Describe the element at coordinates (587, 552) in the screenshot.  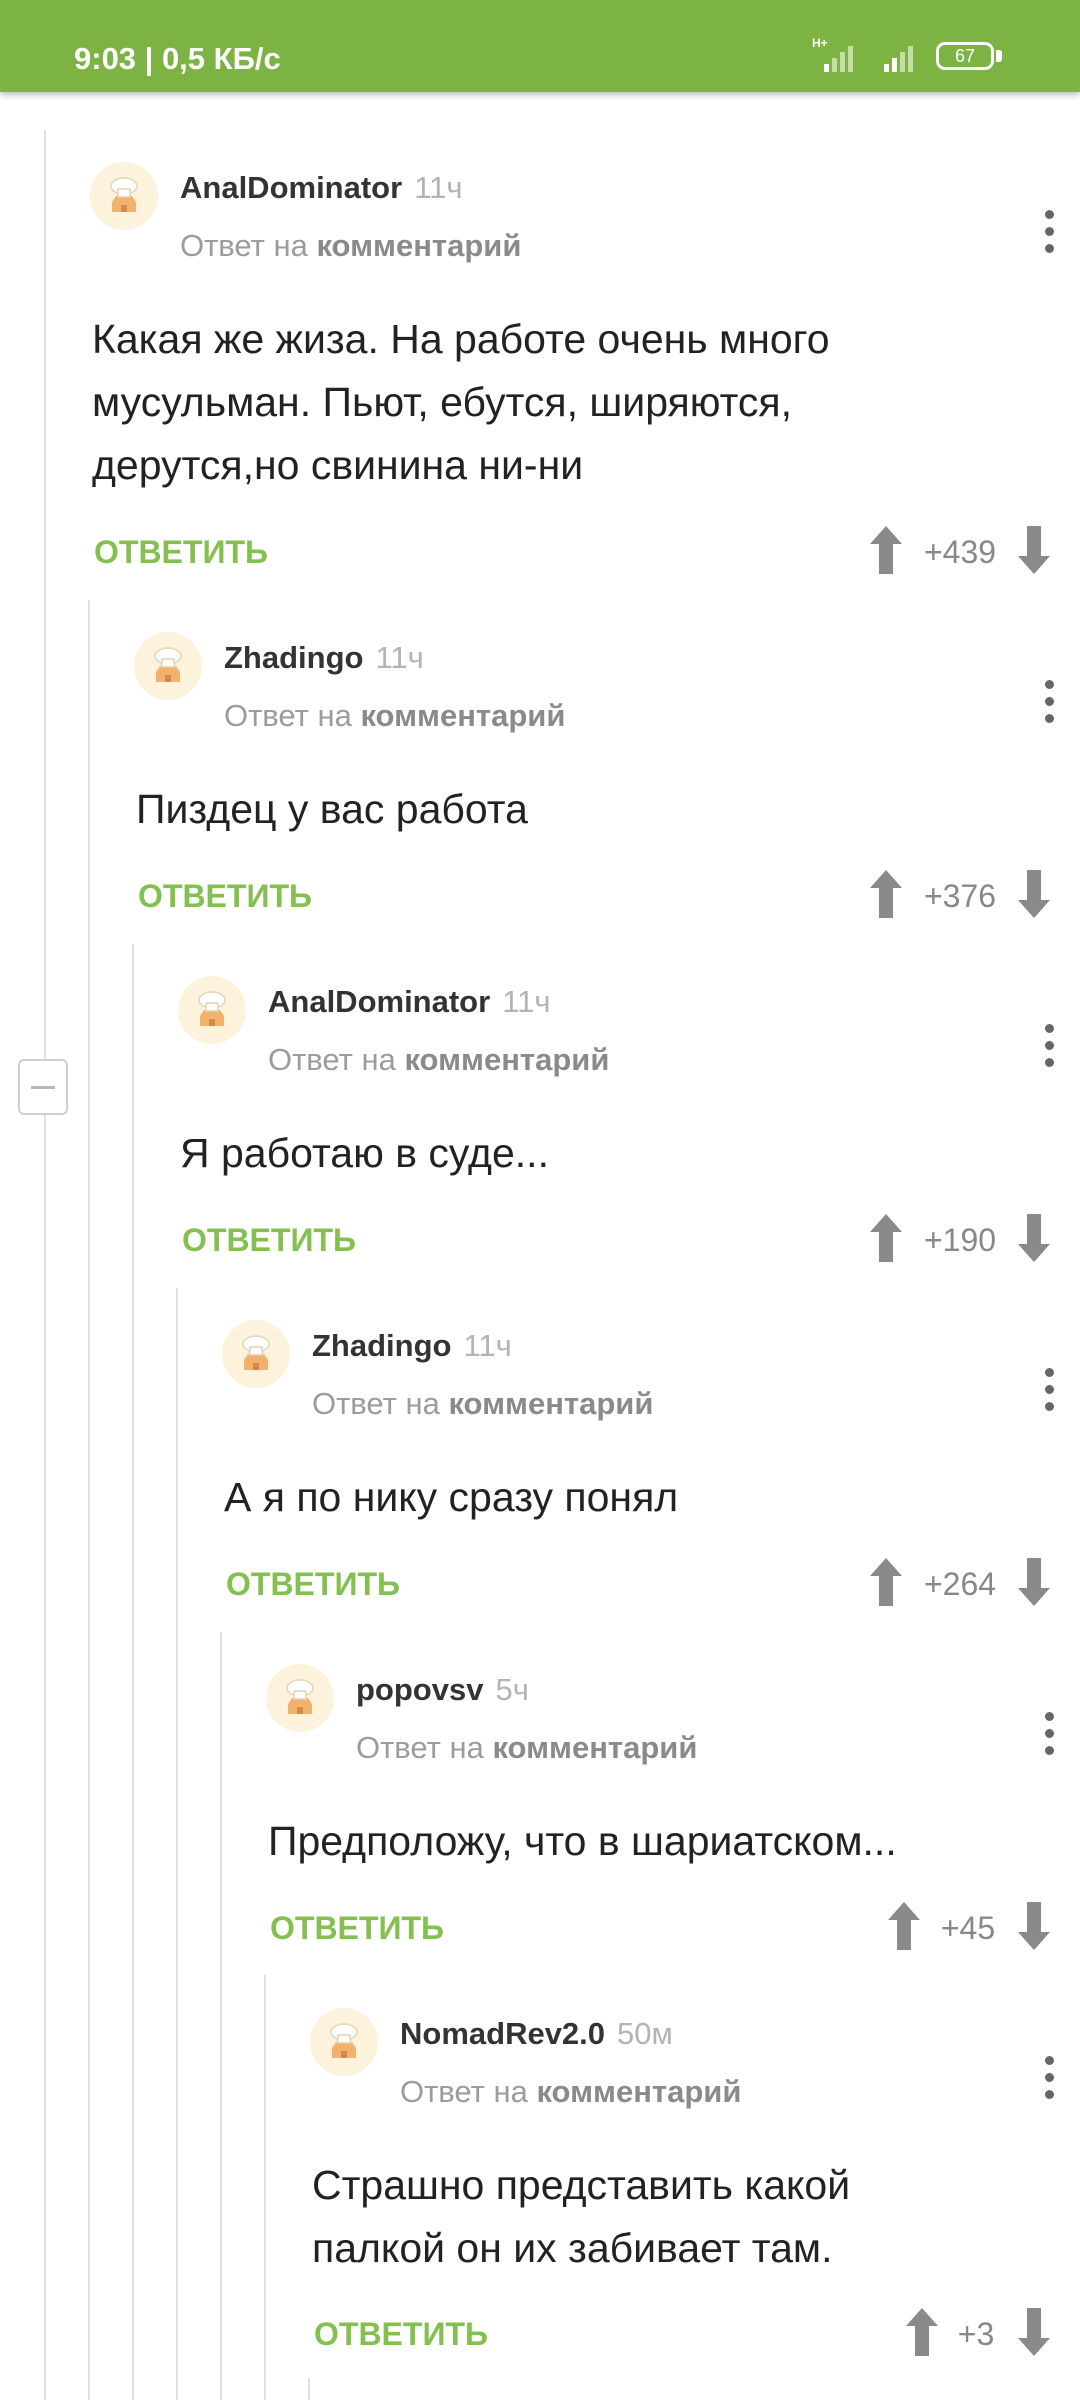
I see `comment-actions: ОТВЕТИТЬ +439` at that location.